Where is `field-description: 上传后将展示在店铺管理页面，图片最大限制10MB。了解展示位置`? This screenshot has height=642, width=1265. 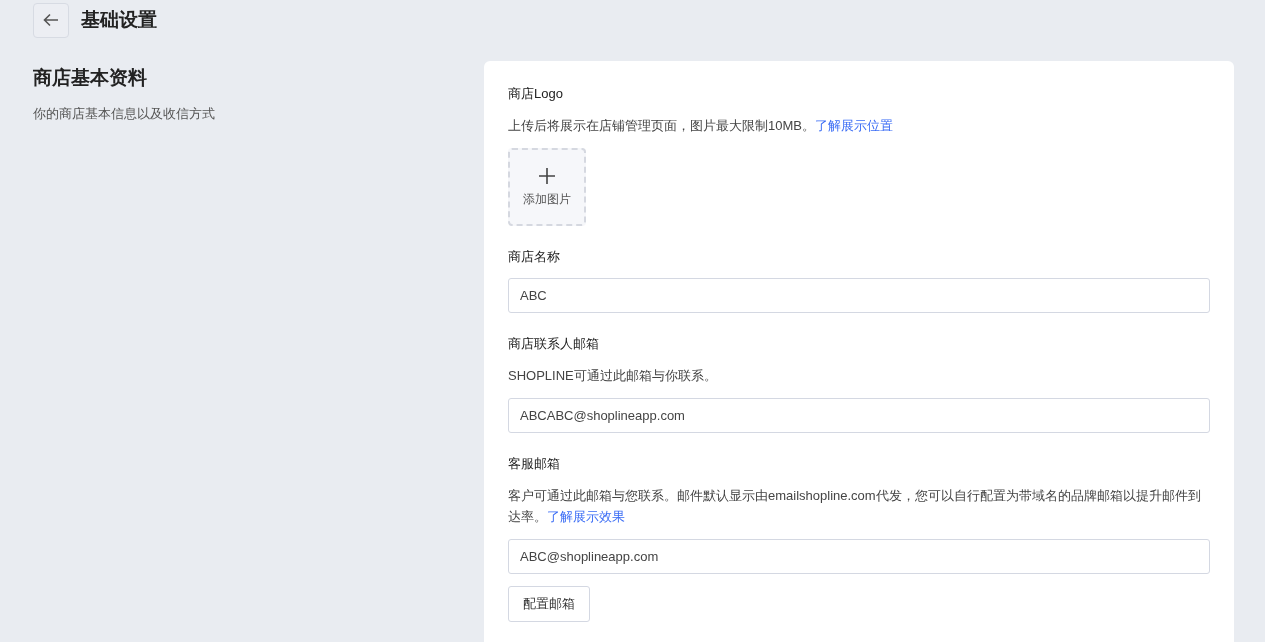
field-description: 上传后将展示在店铺管理页面，图片最大限制10MB。了解展示位置 is located at coordinates (701, 126).